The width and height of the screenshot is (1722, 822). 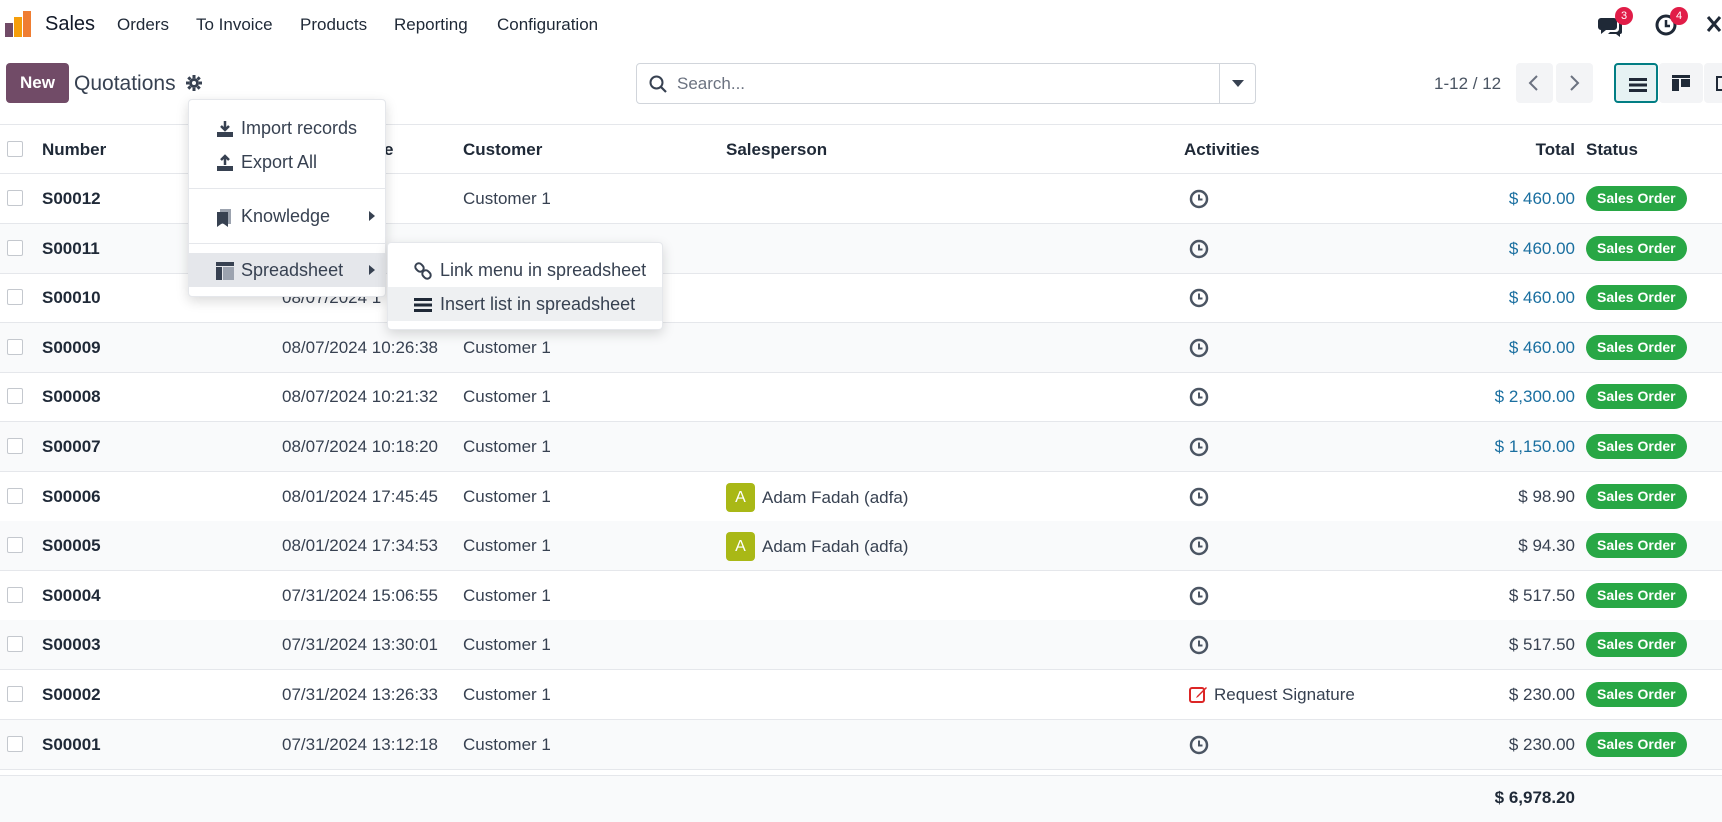 What do you see at coordinates (225, 271) in the screenshot?
I see `spreadsheet-icon` at bounding box center [225, 271].